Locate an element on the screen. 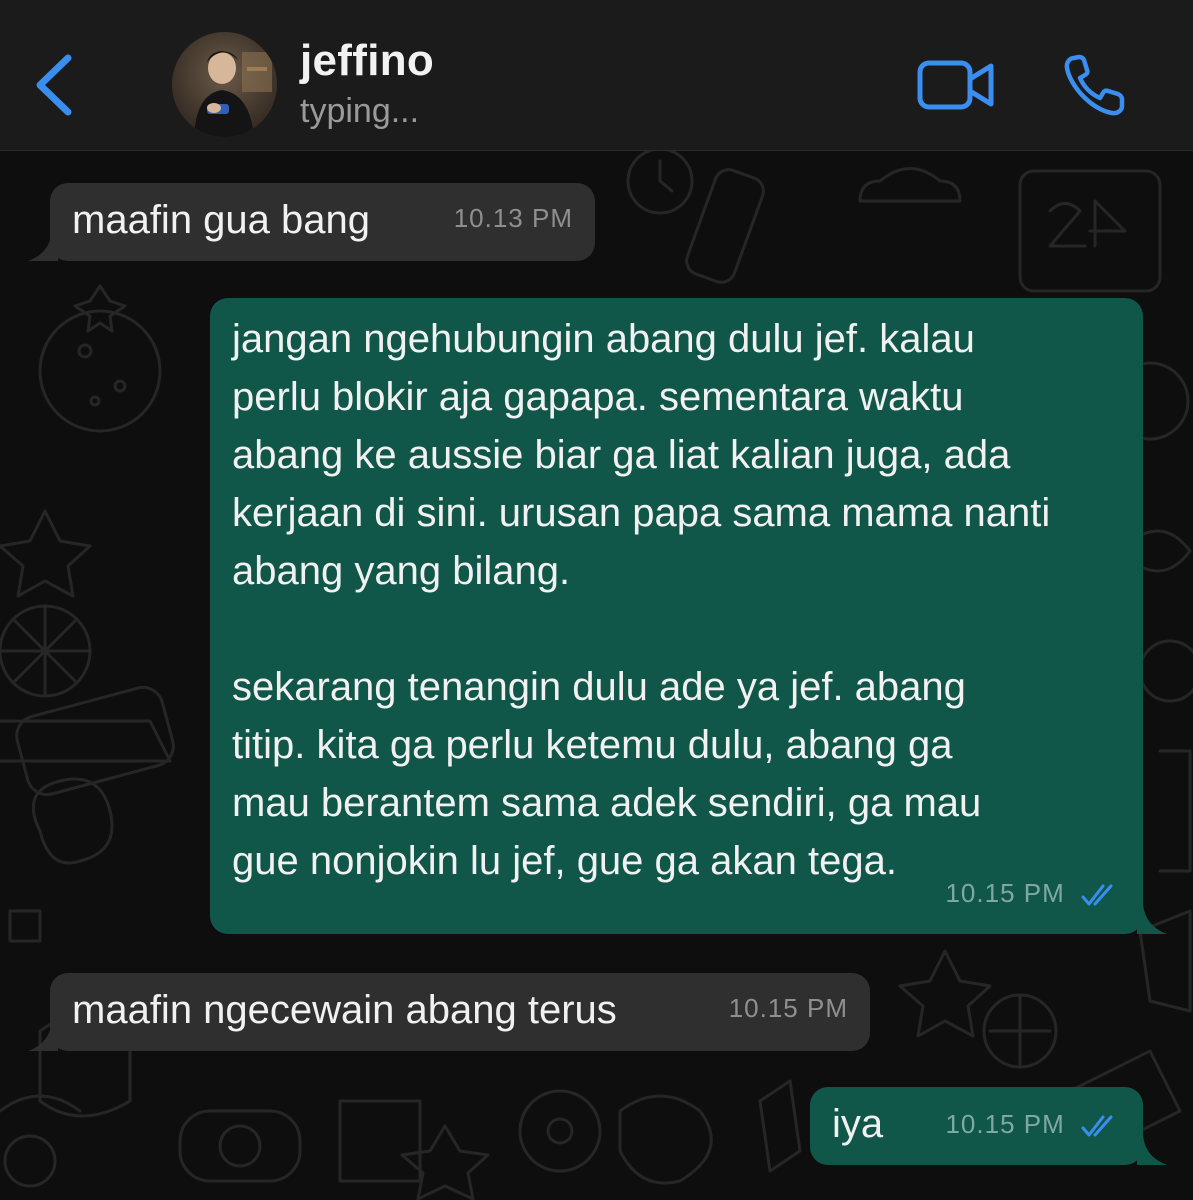 The width and height of the screenshot is (1193, 1200). video-call-button is located at coordinates (956, 85).